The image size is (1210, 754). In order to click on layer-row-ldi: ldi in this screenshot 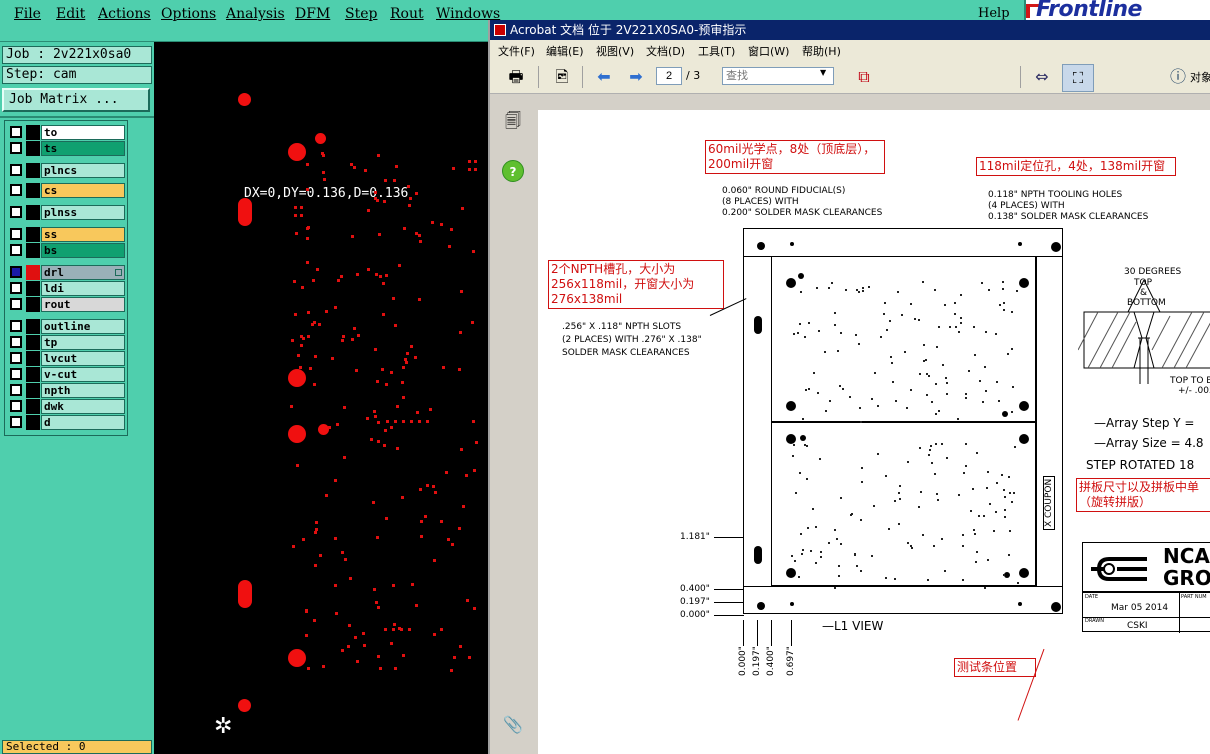, I will do `click(66, 288)`.